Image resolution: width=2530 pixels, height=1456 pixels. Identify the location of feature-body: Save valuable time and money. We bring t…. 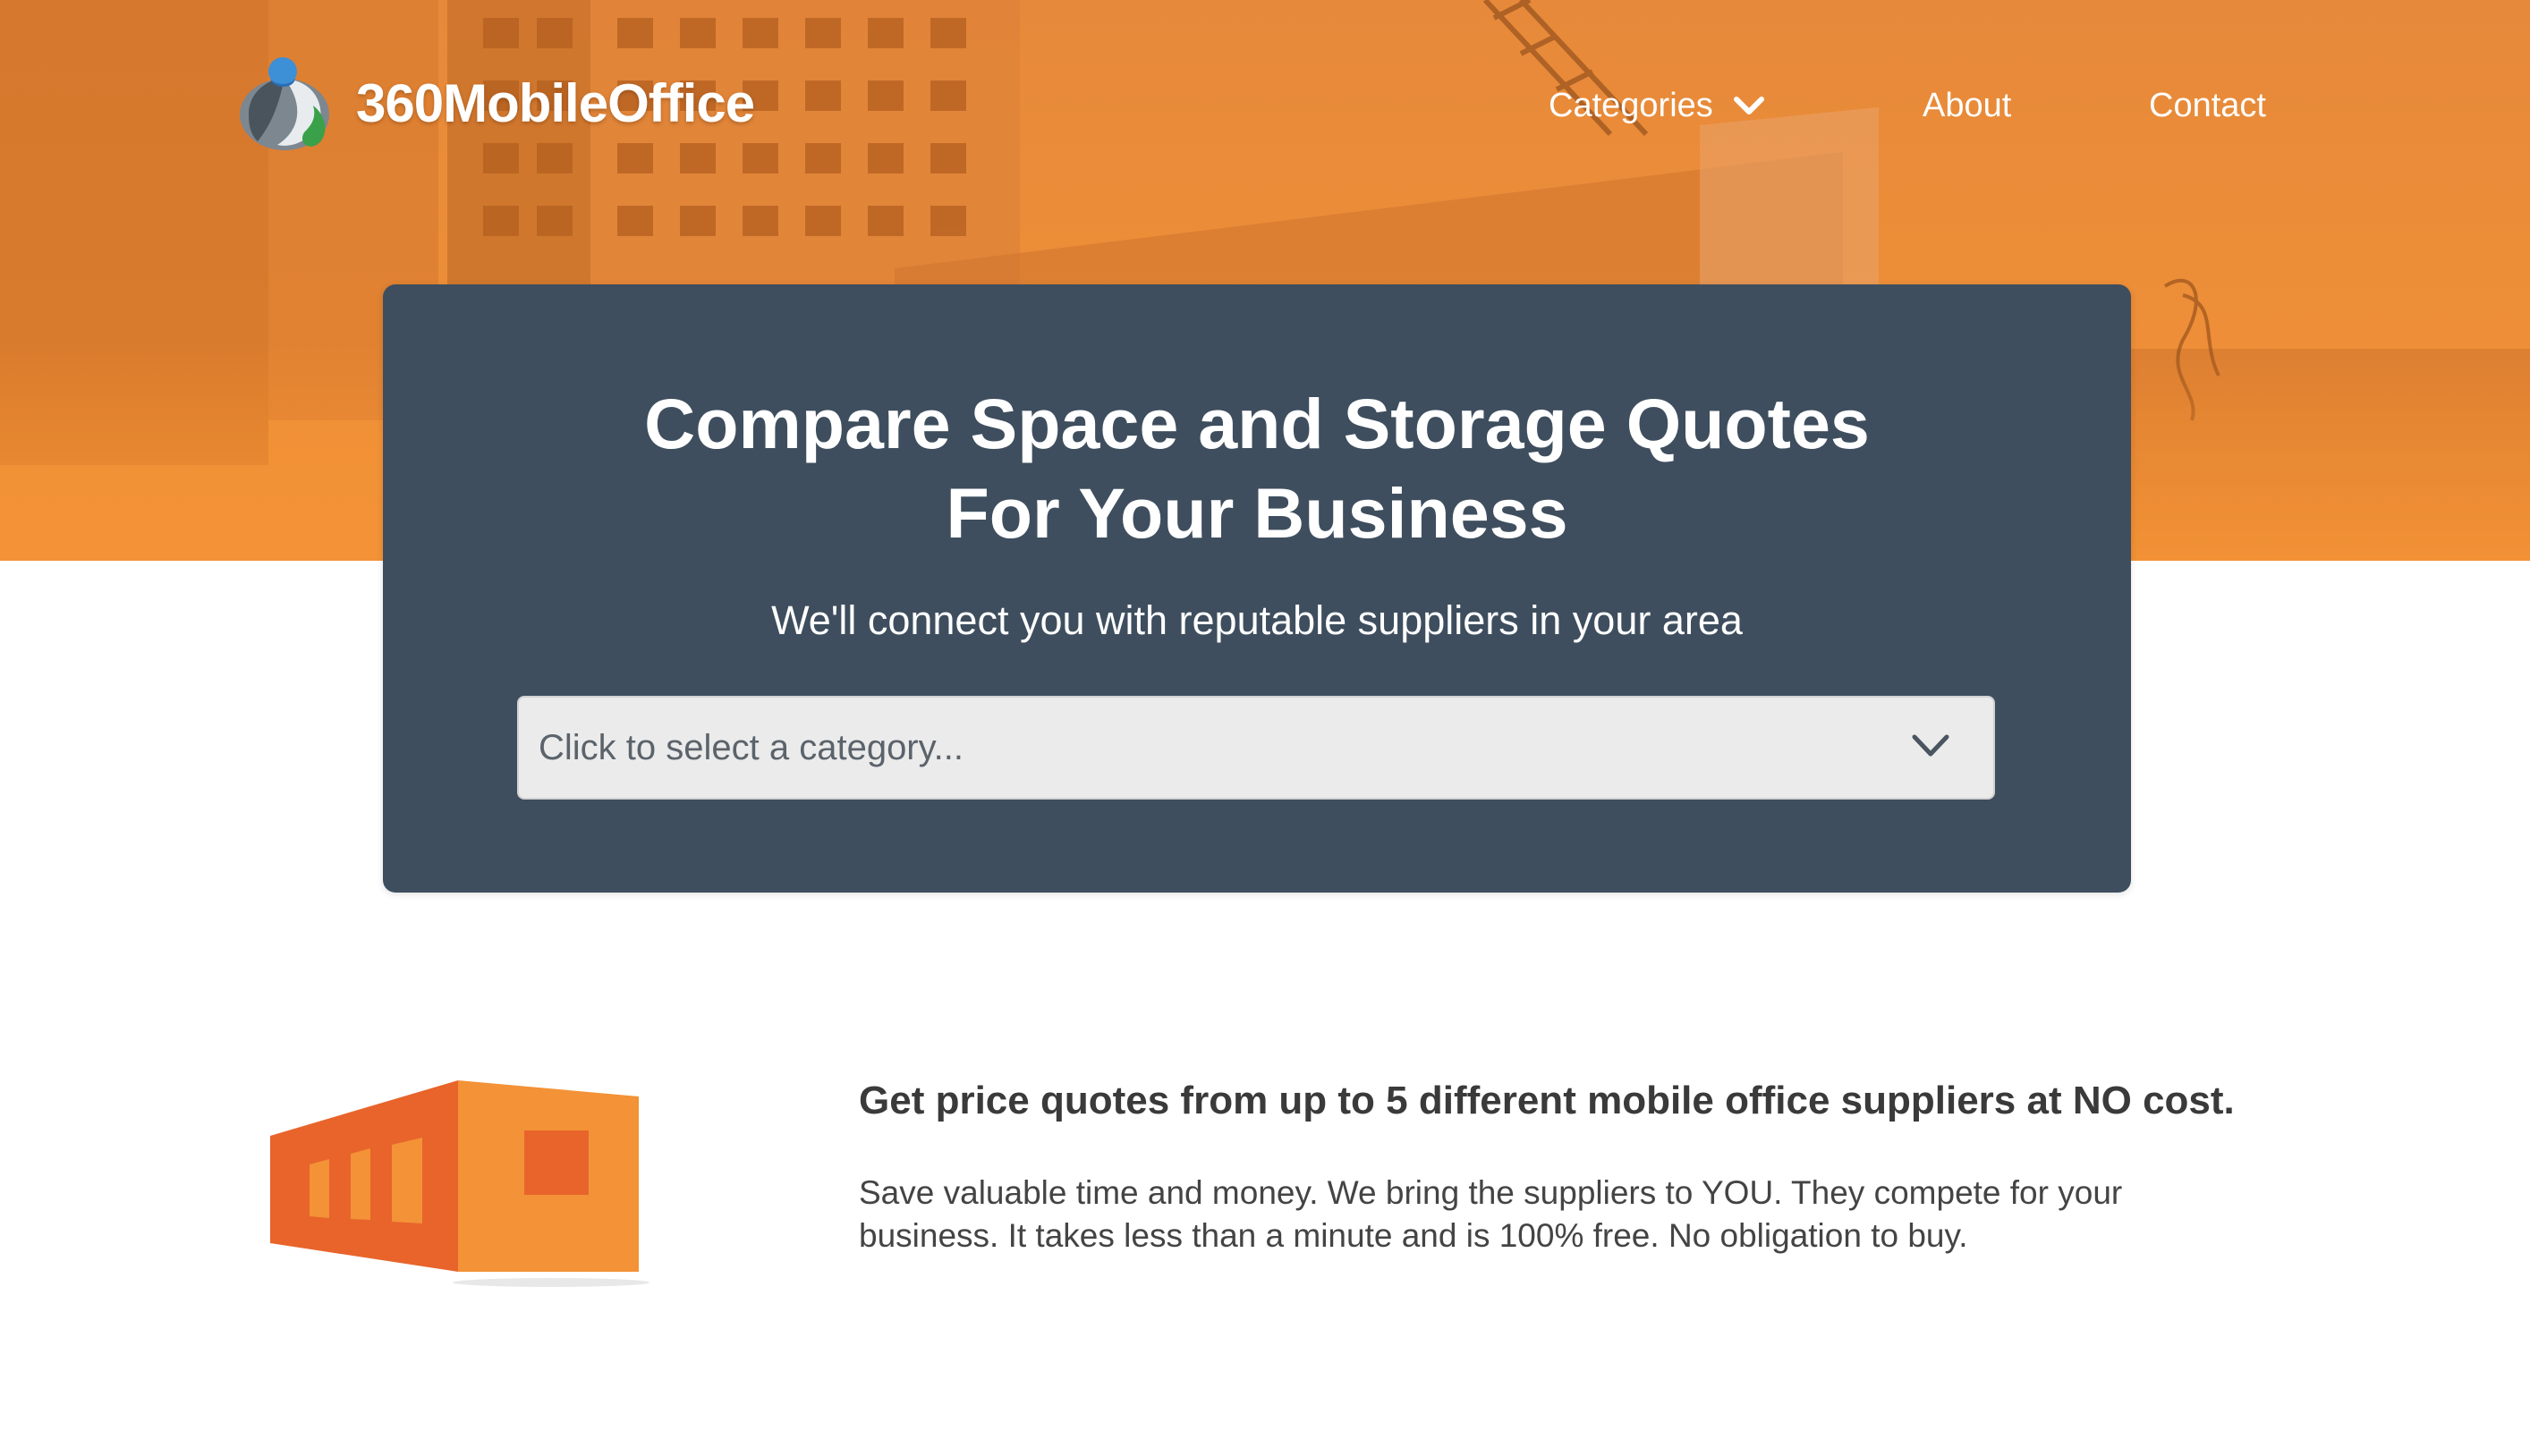
(1491, 1214).